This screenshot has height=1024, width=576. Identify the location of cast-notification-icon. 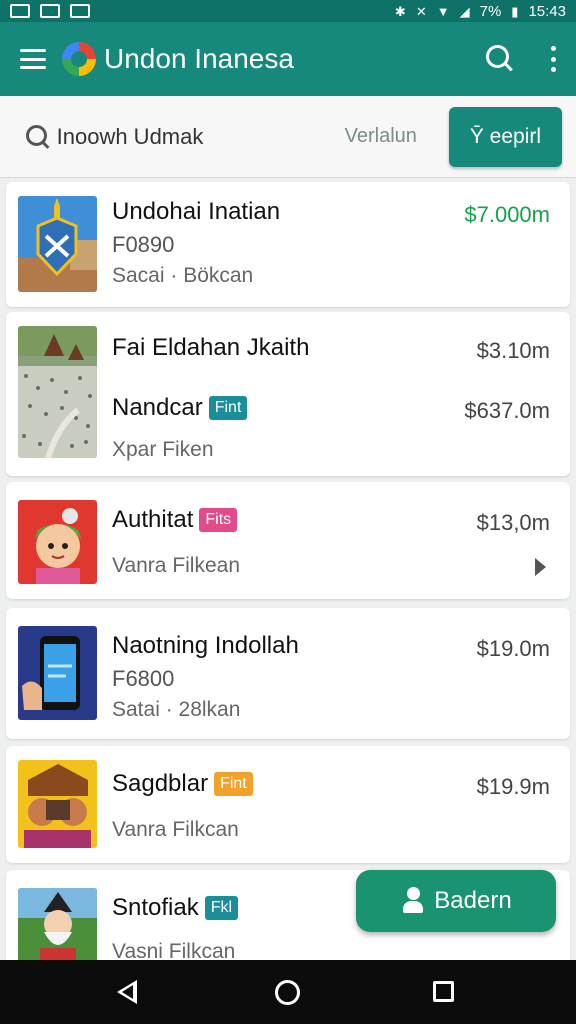
(80, 11).